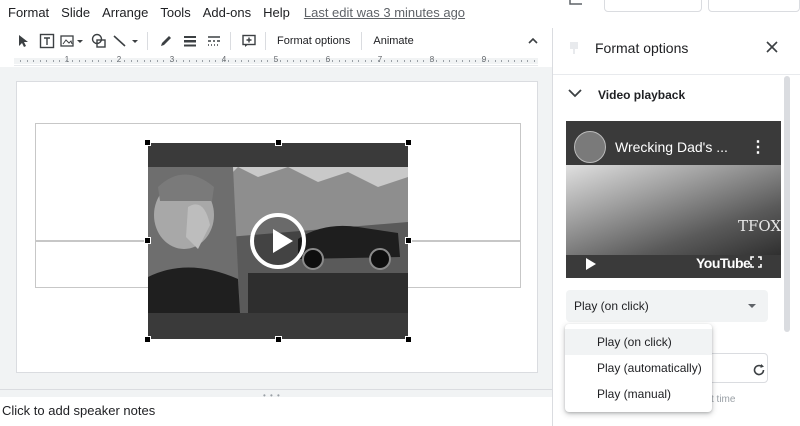 This screenshot has width=800, height=426. I want to click on thumbnail-image, so click(673, 210).